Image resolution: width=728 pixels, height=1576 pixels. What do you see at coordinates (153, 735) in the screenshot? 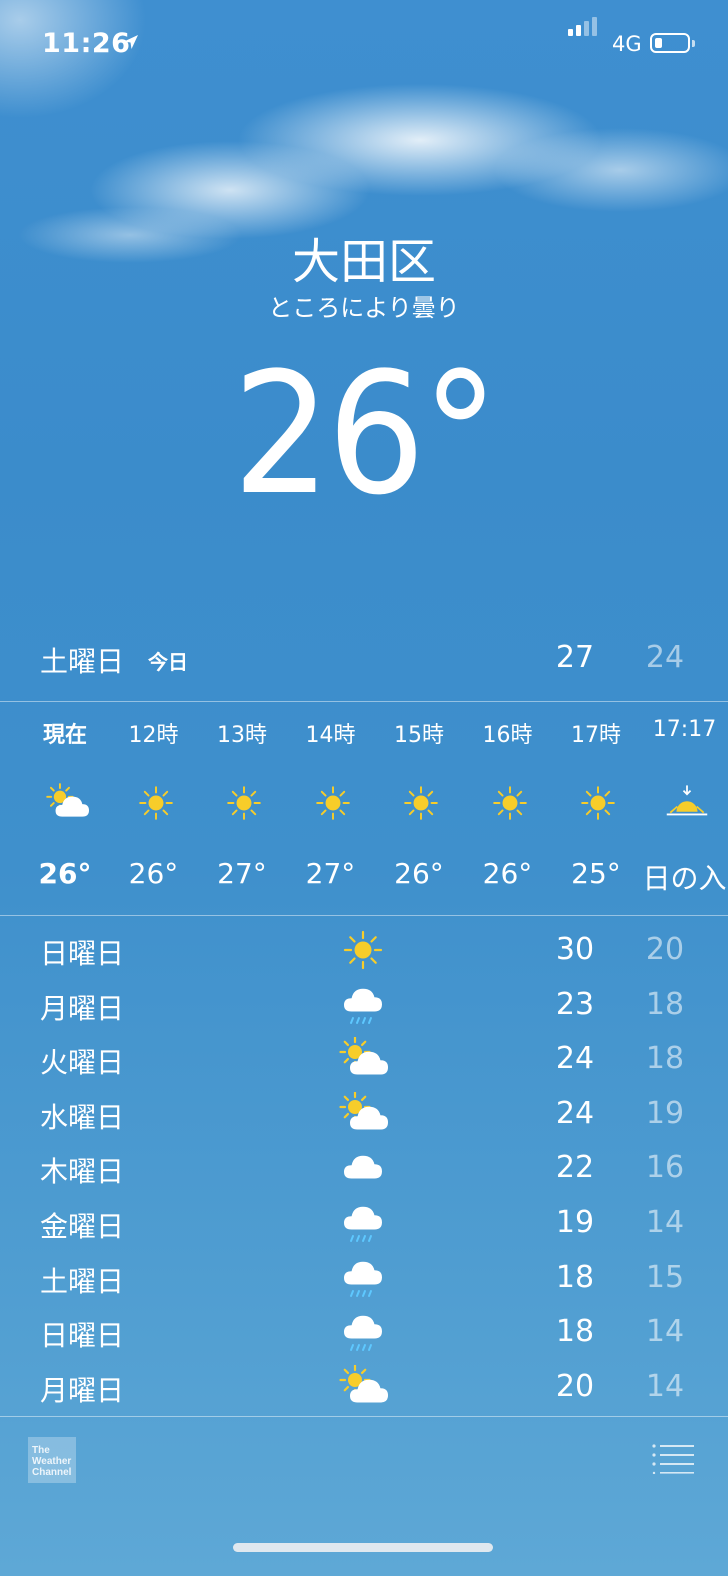
I see `hourly-time: 12時` at bounding box center [153, 735].